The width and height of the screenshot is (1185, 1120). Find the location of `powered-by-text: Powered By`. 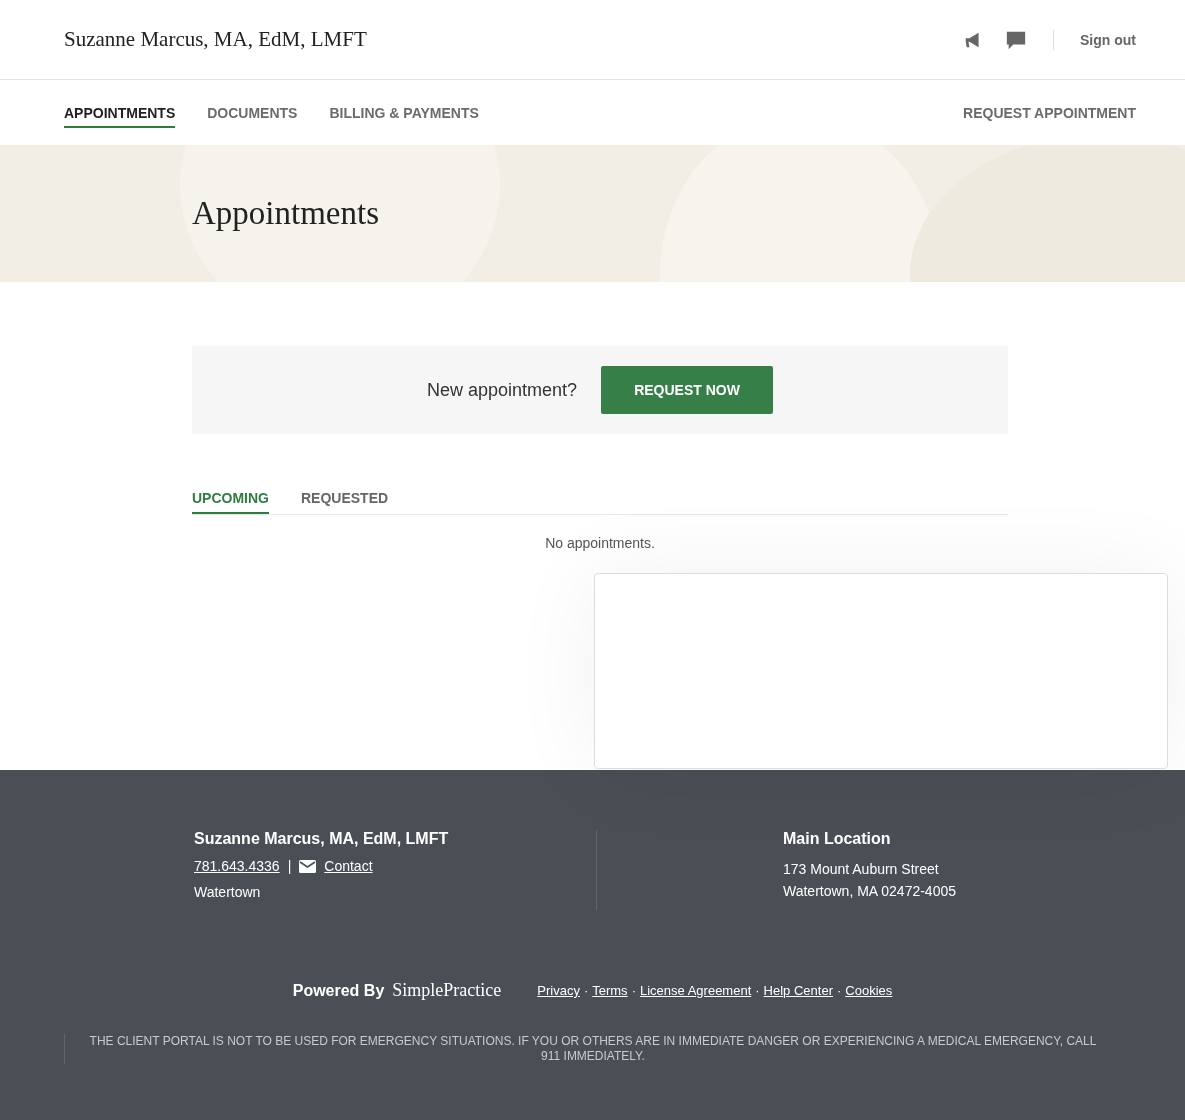

powered-by-text: Powered By is located at coordinates (338, 990).